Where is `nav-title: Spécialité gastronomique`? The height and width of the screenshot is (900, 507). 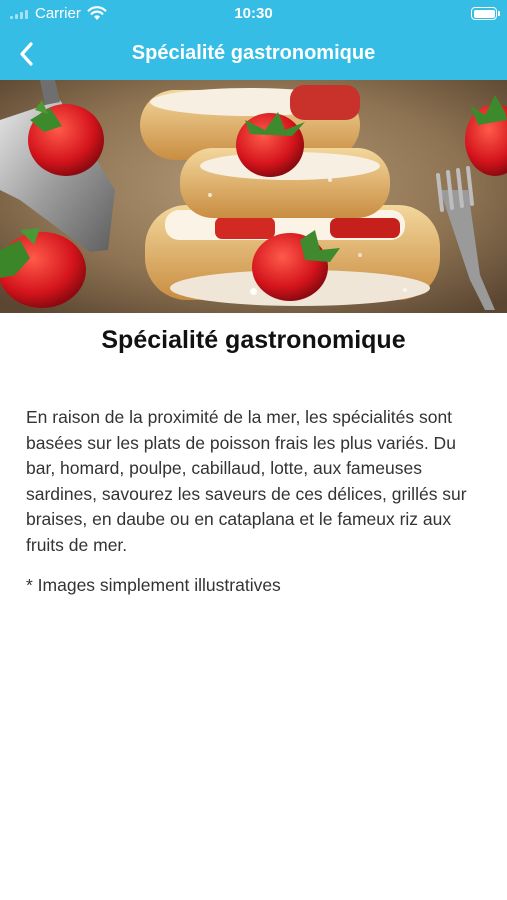 nav-title: Spécialité gastronomique is located at coordinates (253, 53).